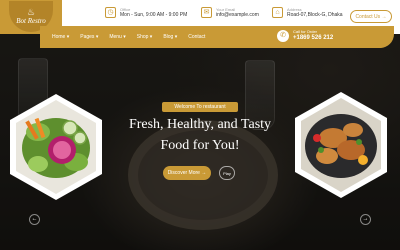 The height and width of the screenshot is (250, 400). I want to click on salad-image, so click(56, 147).